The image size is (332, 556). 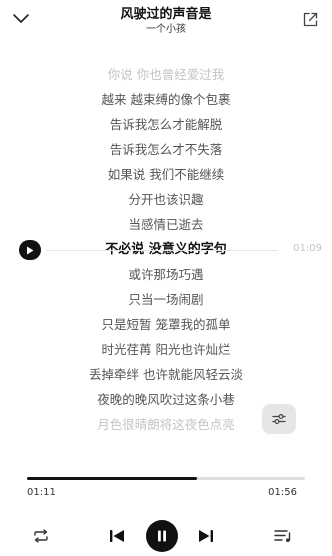 I want to click on sliders-icon, so click(x=279, y=419).